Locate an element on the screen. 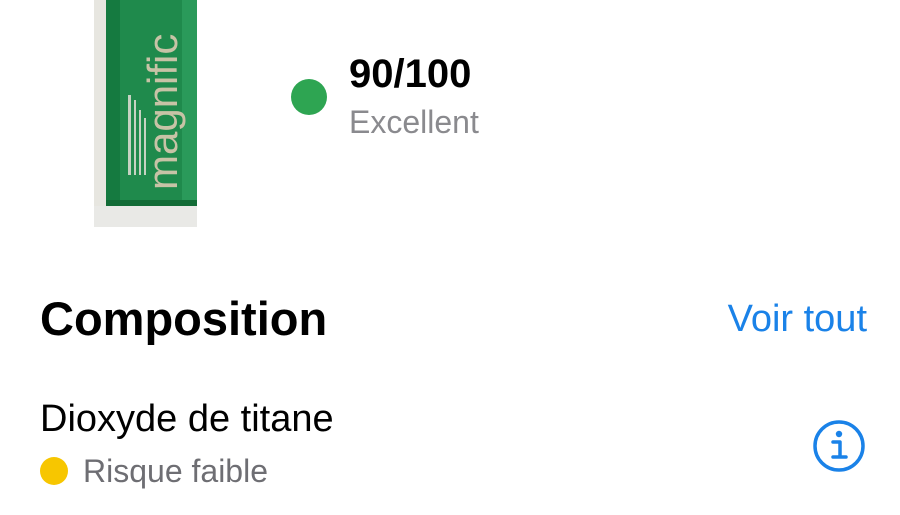 The width and height of the screenshot is (900, 515). info-icon is located at coordinates (839, 446).